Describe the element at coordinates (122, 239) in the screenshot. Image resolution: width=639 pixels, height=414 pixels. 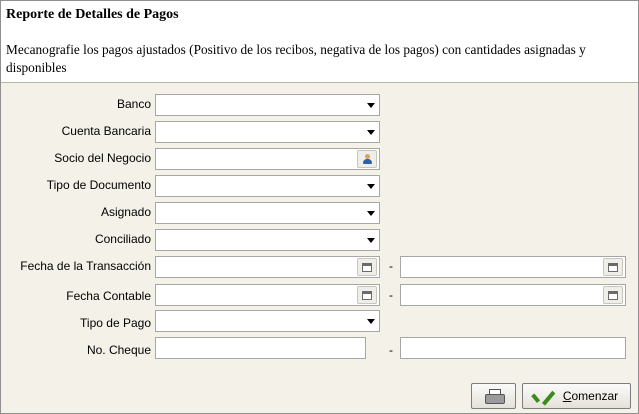
I see `conciliado-label: Conciliado` at that location.